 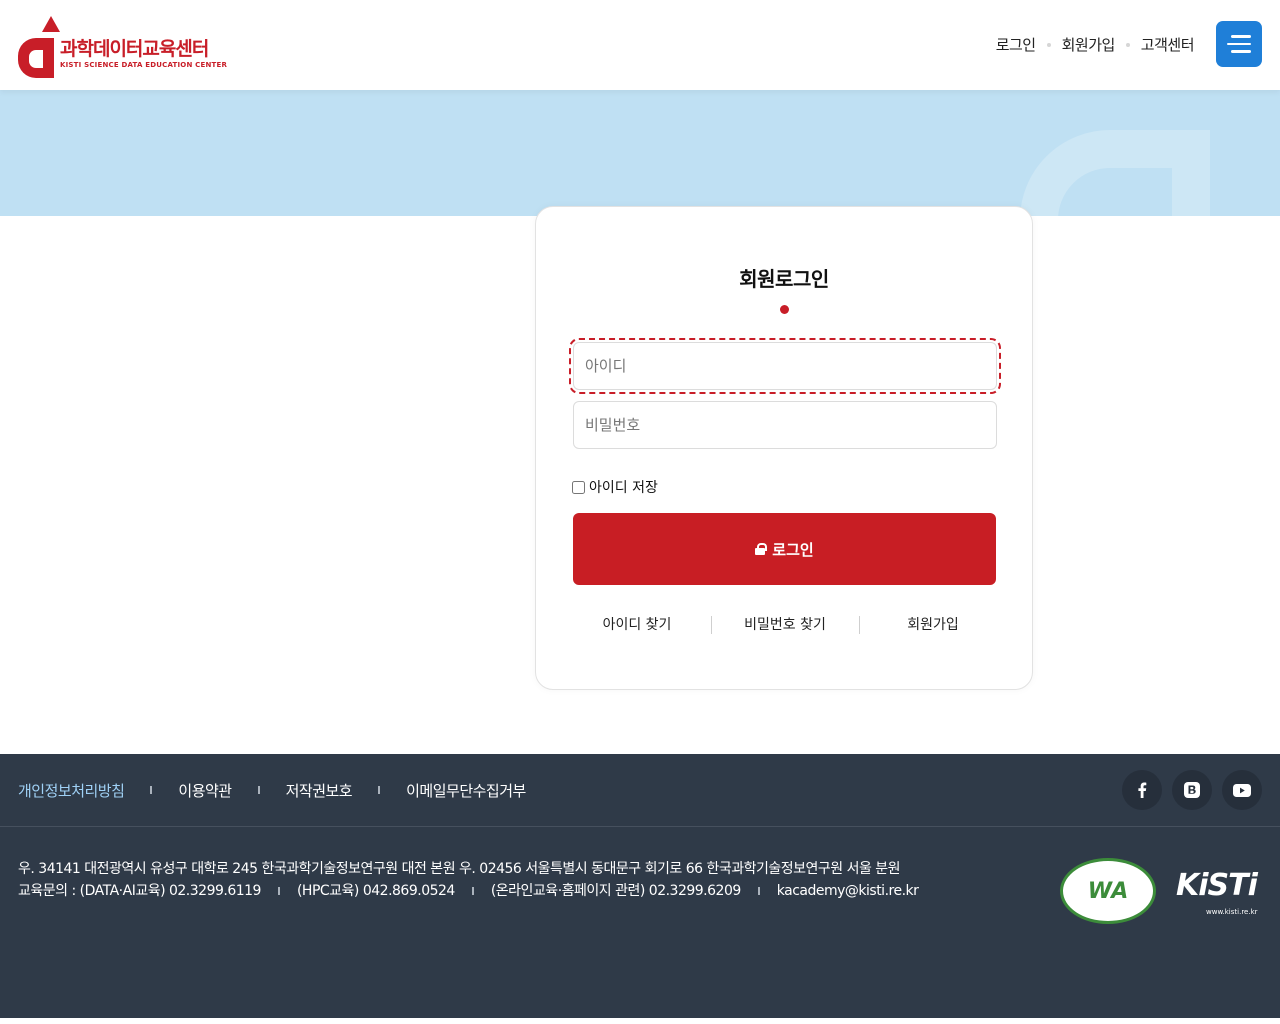 I want to click on banner-decoration, so click(x=1115, y=173).